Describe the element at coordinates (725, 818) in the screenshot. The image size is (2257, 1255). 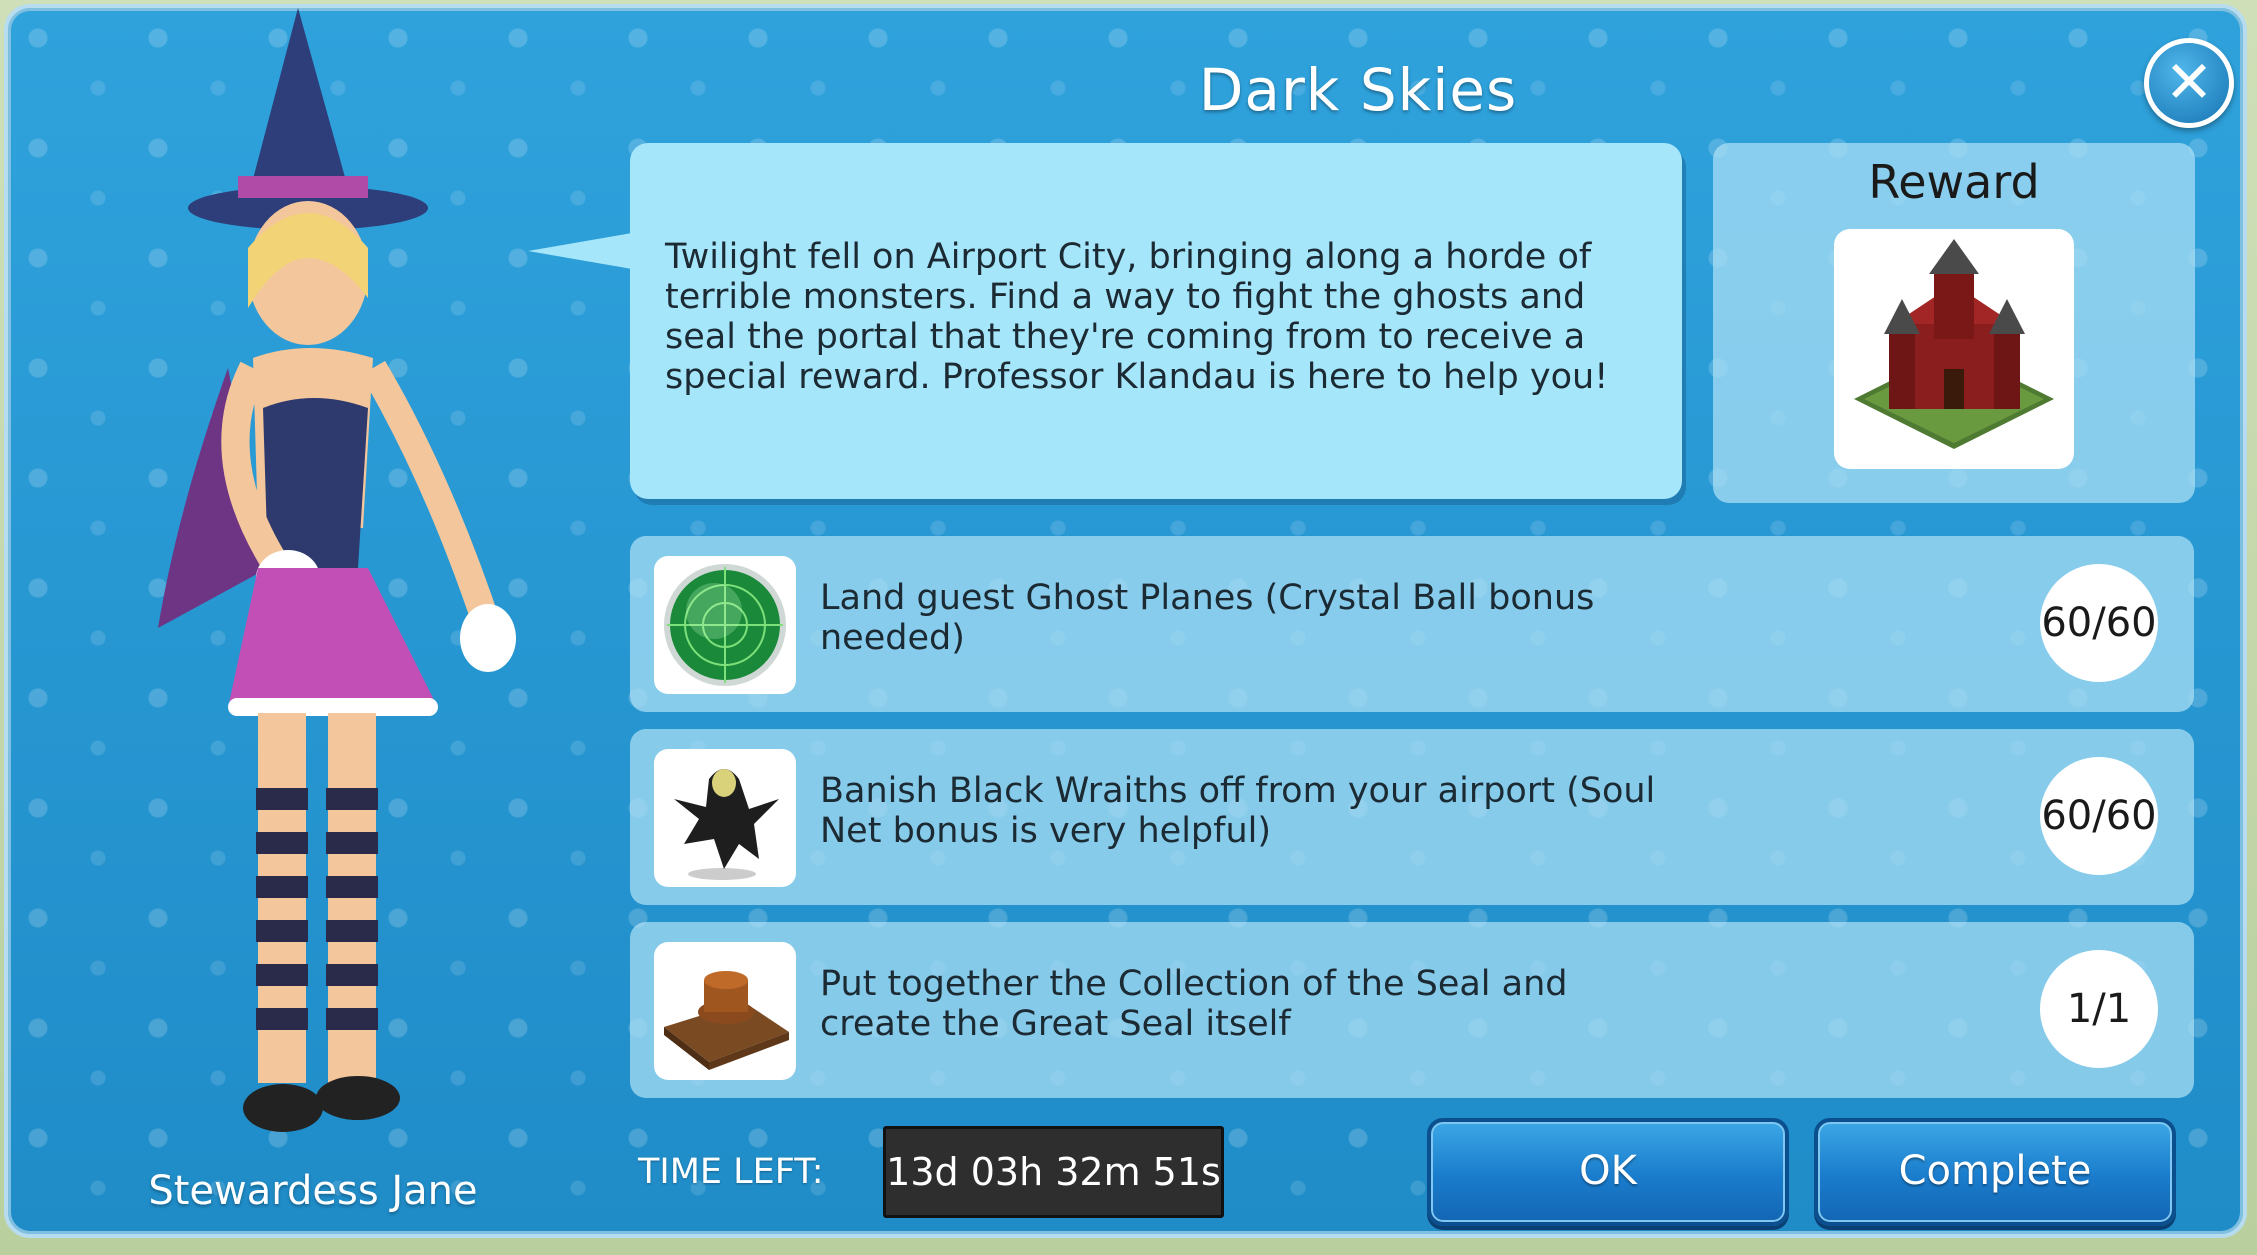
I see `wraith-icon` at that location.